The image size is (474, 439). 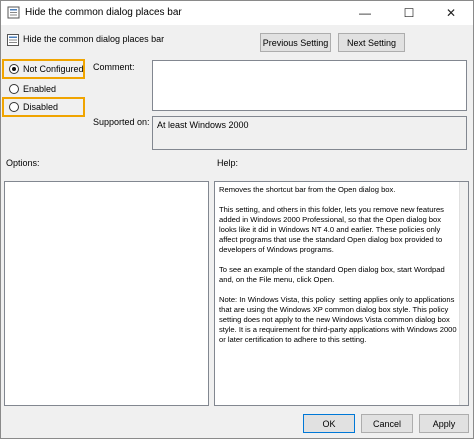 I want to click on minimize-button: —, so click(x=365, y=13).